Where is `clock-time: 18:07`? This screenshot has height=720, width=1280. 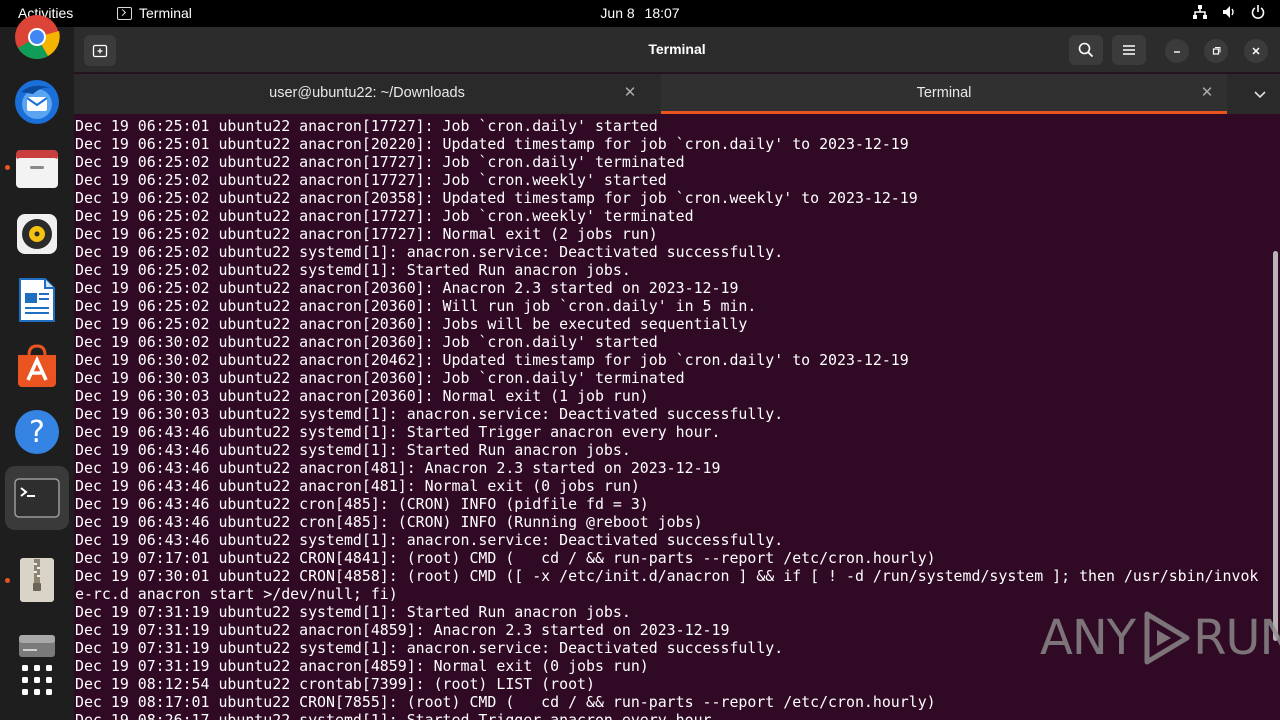 clock-time: 18:07 is located at coordinates (662, 13).